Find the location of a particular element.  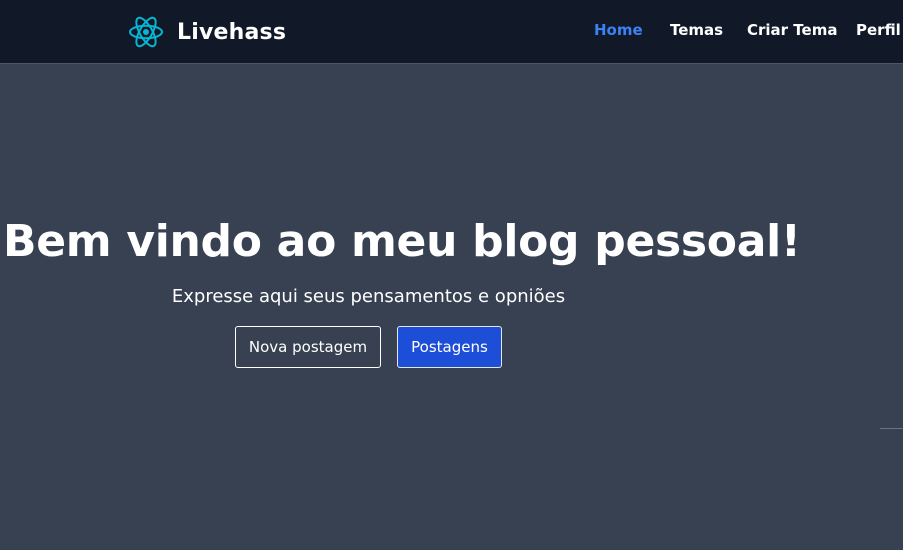

posts-button: Postagens is located at coordinates (449, 347).